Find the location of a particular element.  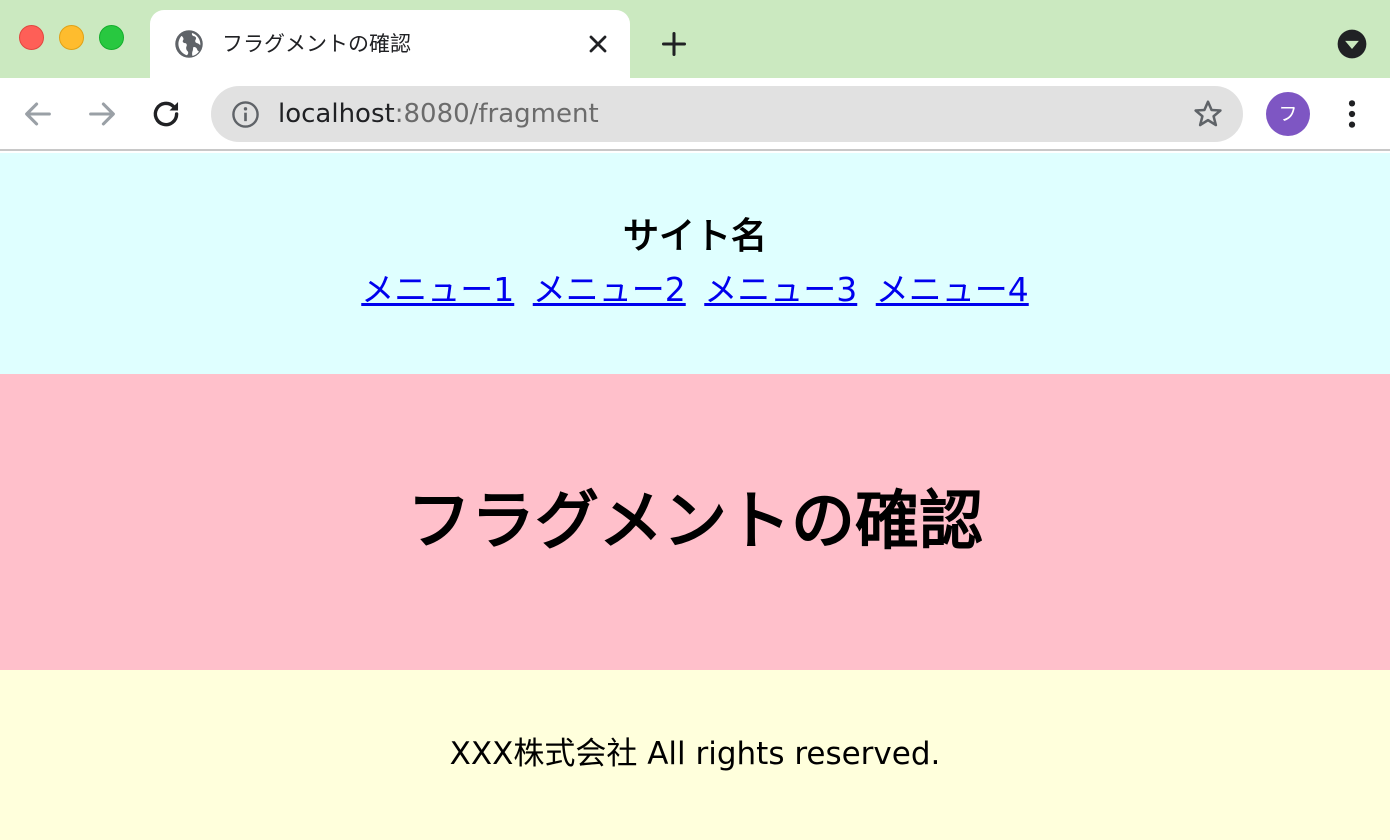

close-window-button is located at coordinates (31, 37).